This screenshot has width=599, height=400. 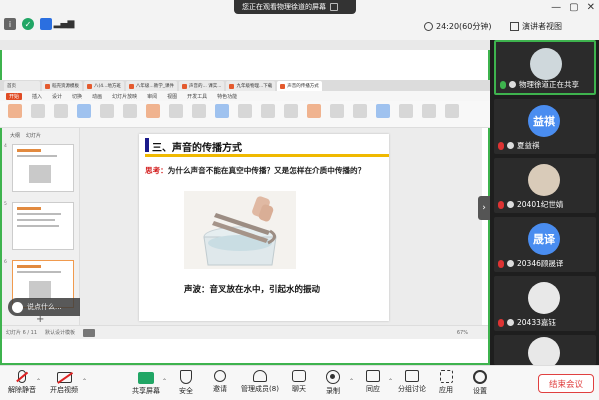 I want to click on end-meeting-button: 结束会议, so click(x=566, y=383).